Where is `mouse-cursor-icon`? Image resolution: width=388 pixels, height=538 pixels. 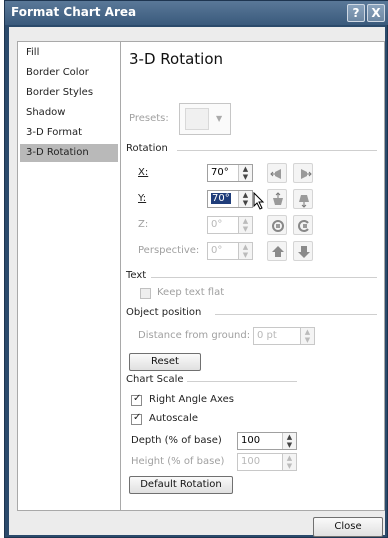
mouse-cursor-icon is located at coordinates (259, 201).